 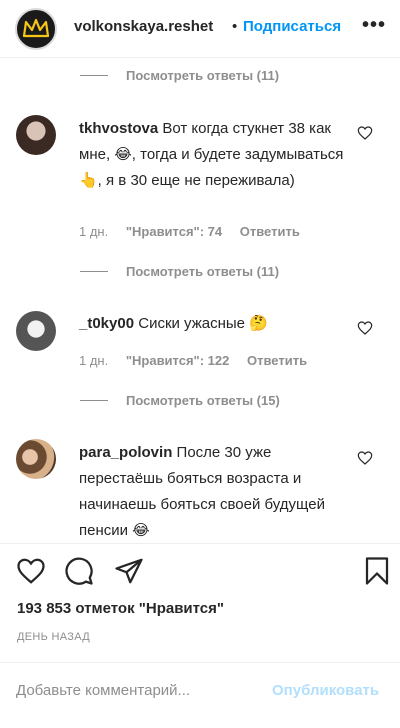 I want to click on comment-bubble-icon, so click(x=79, y=571).